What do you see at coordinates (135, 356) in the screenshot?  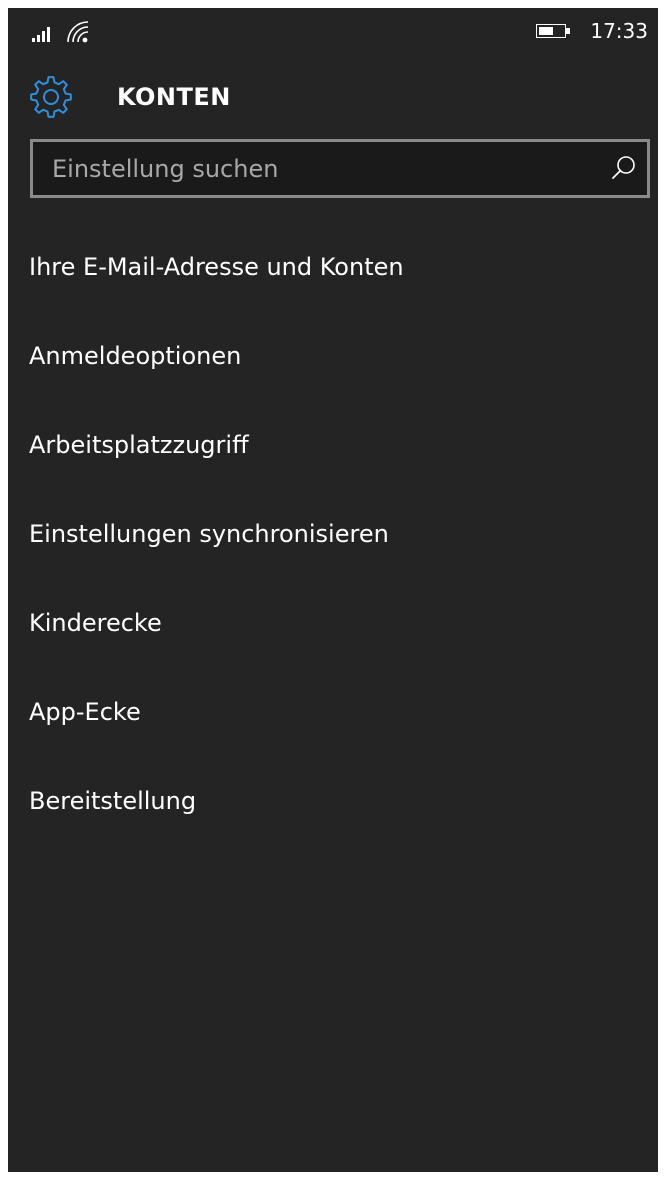 I see `menu-item-label: Anmeldeoptionen` at bounding box center [135, 356].